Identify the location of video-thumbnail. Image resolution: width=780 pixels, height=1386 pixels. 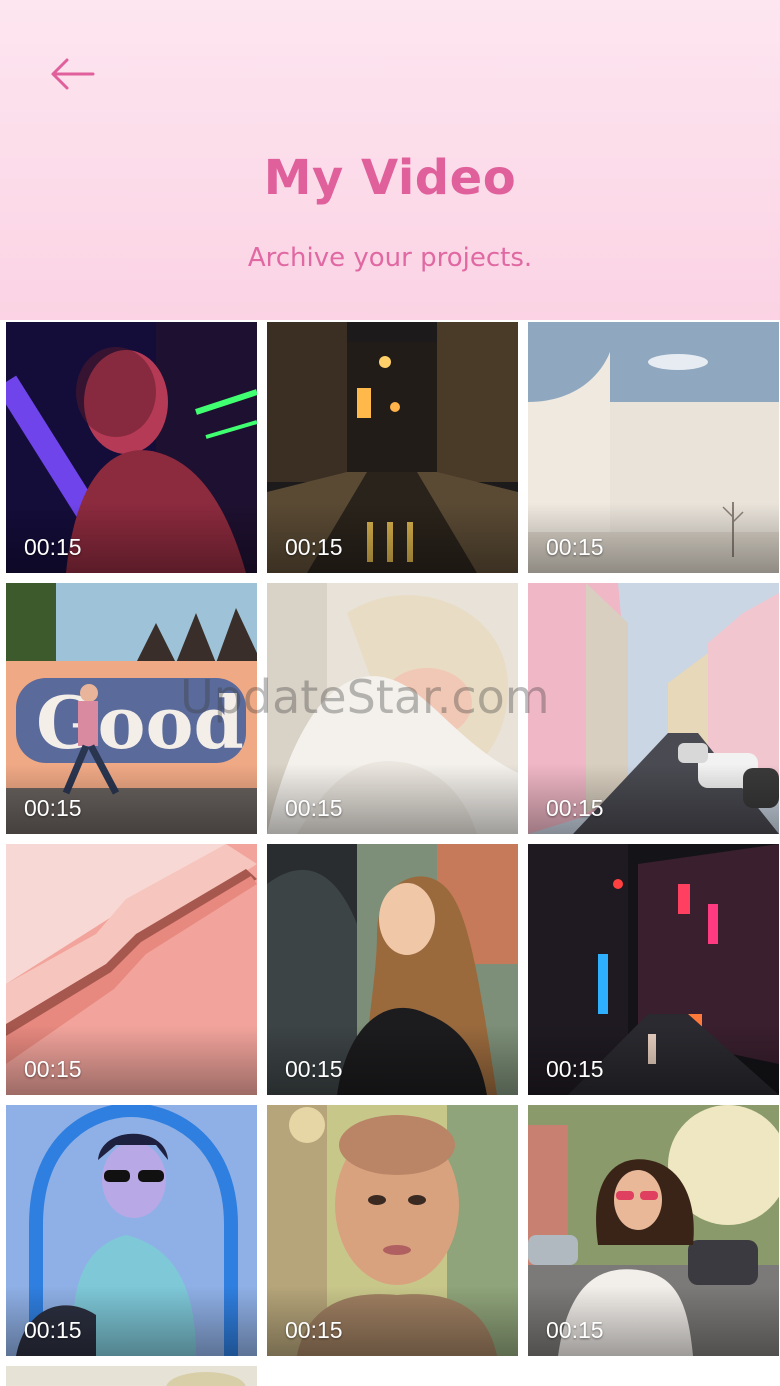
(131, 1376).